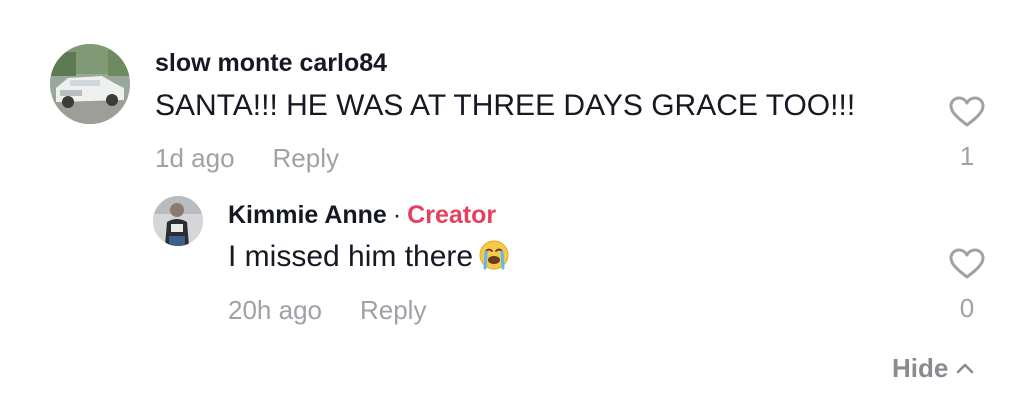 The height and width of the screenshot is (414, 1032). I want to click on reply-timestamp: 20h ago, so click(275, 310).